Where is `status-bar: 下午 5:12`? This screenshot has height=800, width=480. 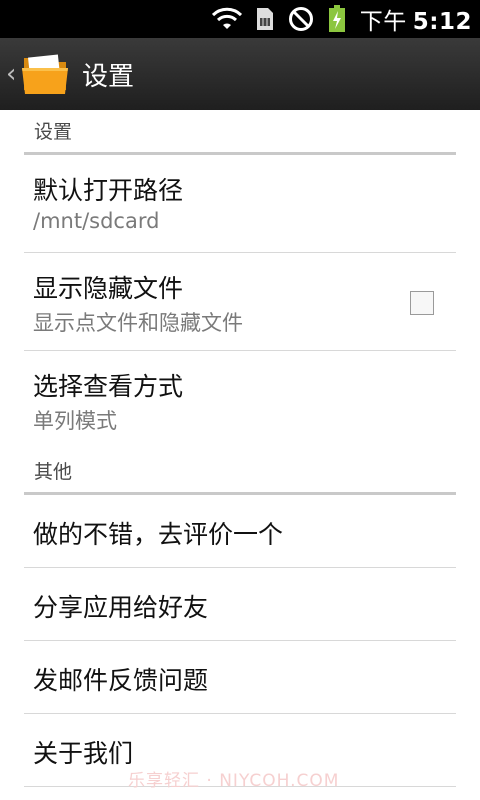 status-bar: 下午 5:12 is located at coordinates (240, 19).